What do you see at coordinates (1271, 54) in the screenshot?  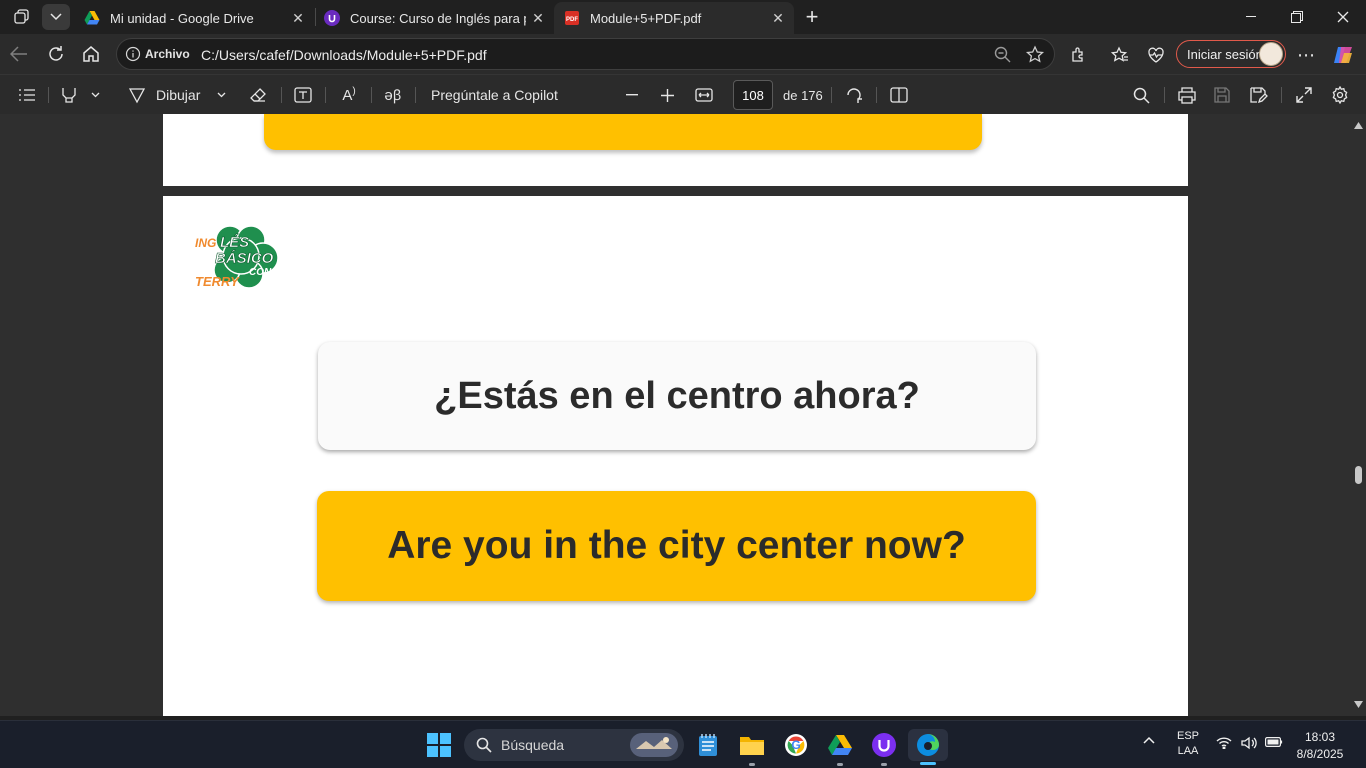 I see `avatar` at bounding box center [1271, 54].